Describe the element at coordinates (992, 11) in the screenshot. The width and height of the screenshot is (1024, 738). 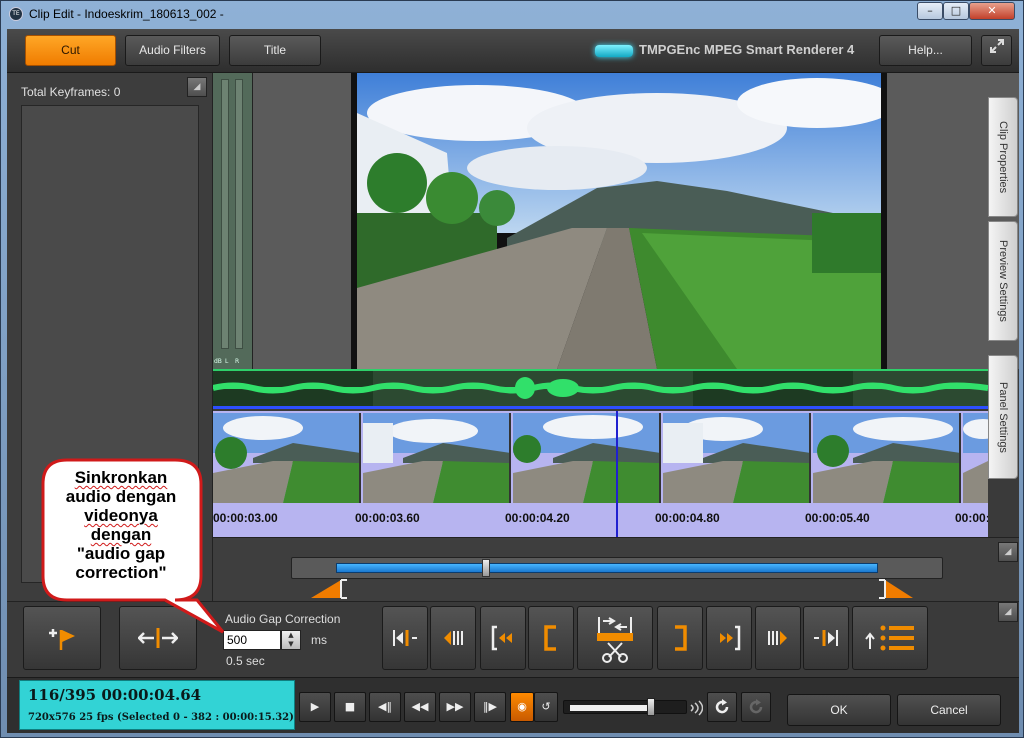
I see `close-button: ✕` at that location.